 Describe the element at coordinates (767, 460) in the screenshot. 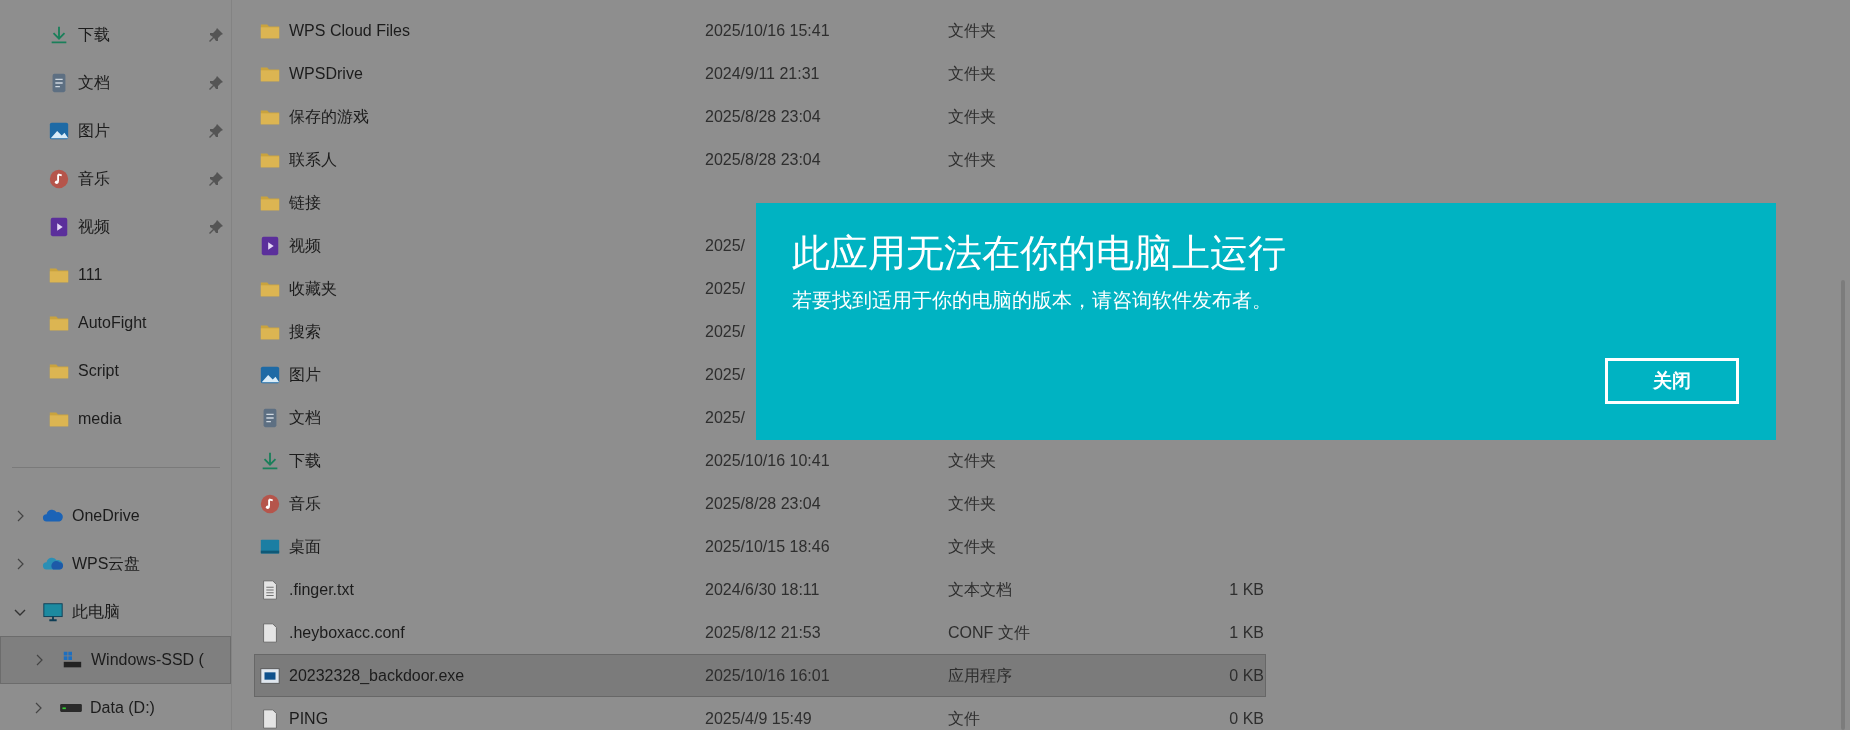

I see `modified-date: 2025/10/16 10:41` at that location.